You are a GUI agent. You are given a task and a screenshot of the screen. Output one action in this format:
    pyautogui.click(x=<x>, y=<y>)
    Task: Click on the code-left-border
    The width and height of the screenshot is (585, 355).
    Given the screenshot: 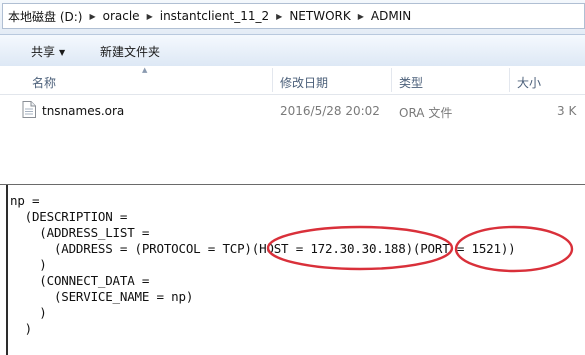 What is the action you would take?
    pyautogui.click(x=7, y=270)
    